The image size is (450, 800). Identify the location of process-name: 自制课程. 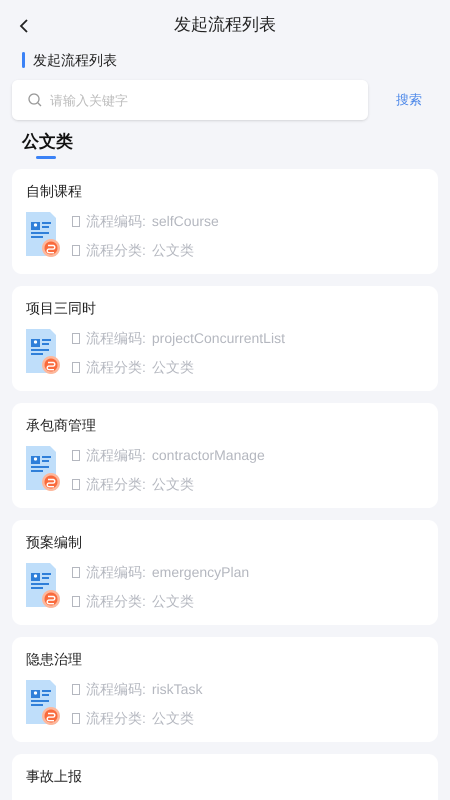
(54, 191).